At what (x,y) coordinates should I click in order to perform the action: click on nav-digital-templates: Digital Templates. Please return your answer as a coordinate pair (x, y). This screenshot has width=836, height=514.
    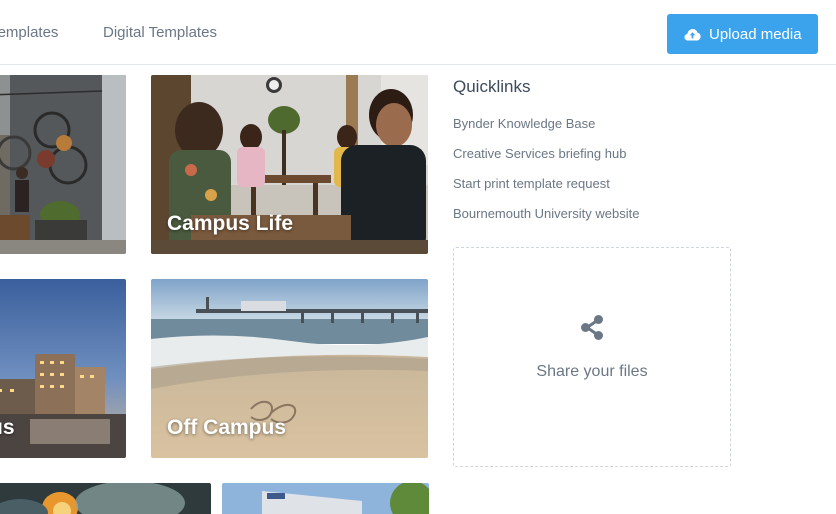
    Looking at the image, I should click on (160, 32).